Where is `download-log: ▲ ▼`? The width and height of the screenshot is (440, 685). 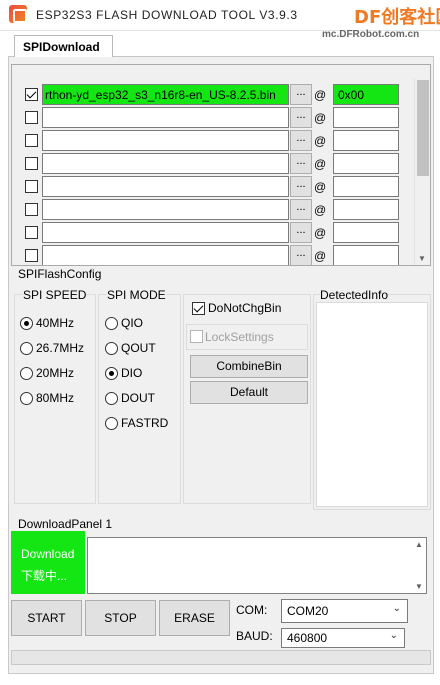
download-log: ▲ ▼ is located at coordinates (257, 565).